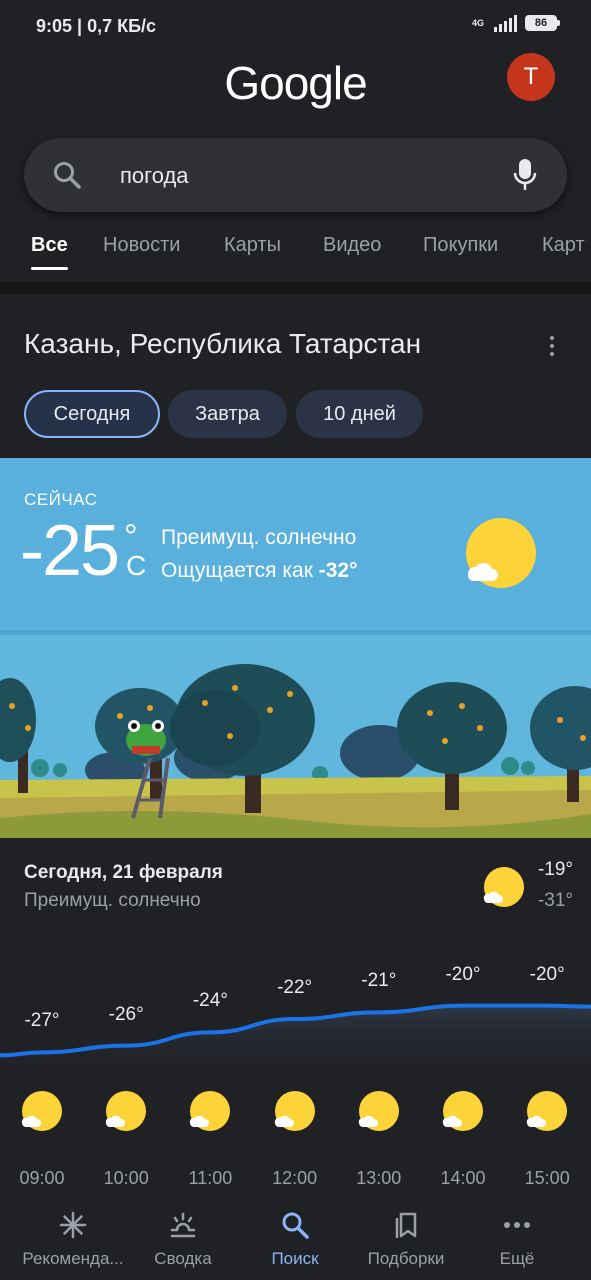 The width and height of the screenshot is (591, 1280). What do you see at coordinates (61, 499) in the screenshot?
I see `now-label: СЕЙЧАС` at bounding box center [61, 499].